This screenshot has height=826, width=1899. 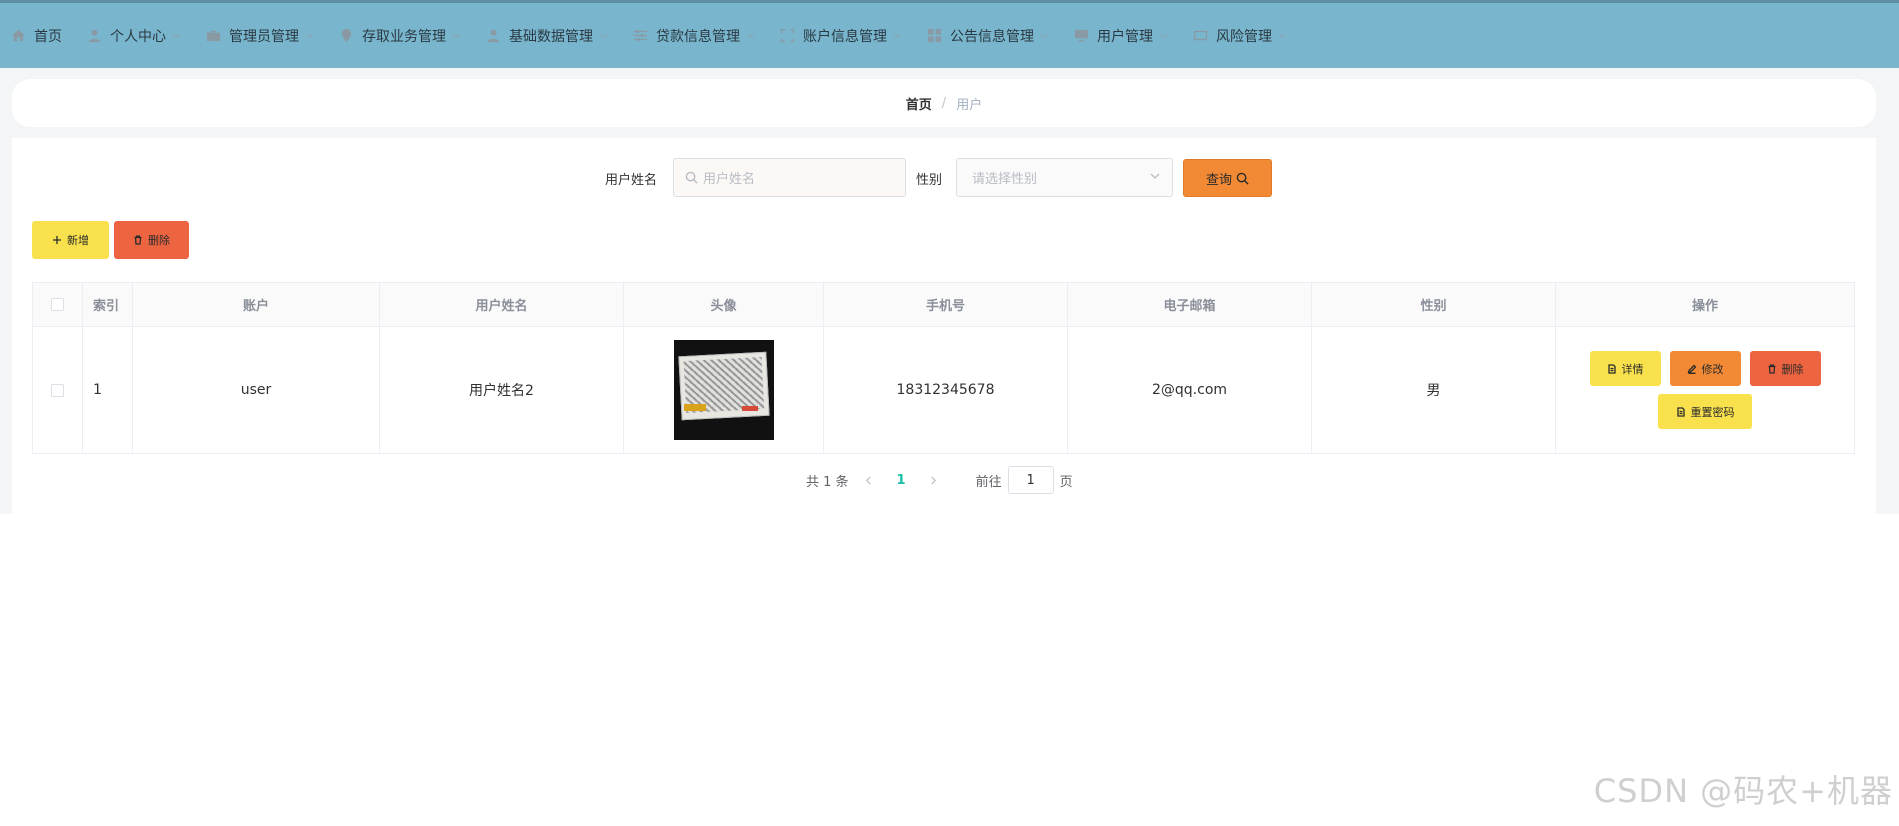 I want to click on plus-icon, so click(x=57, y=240).